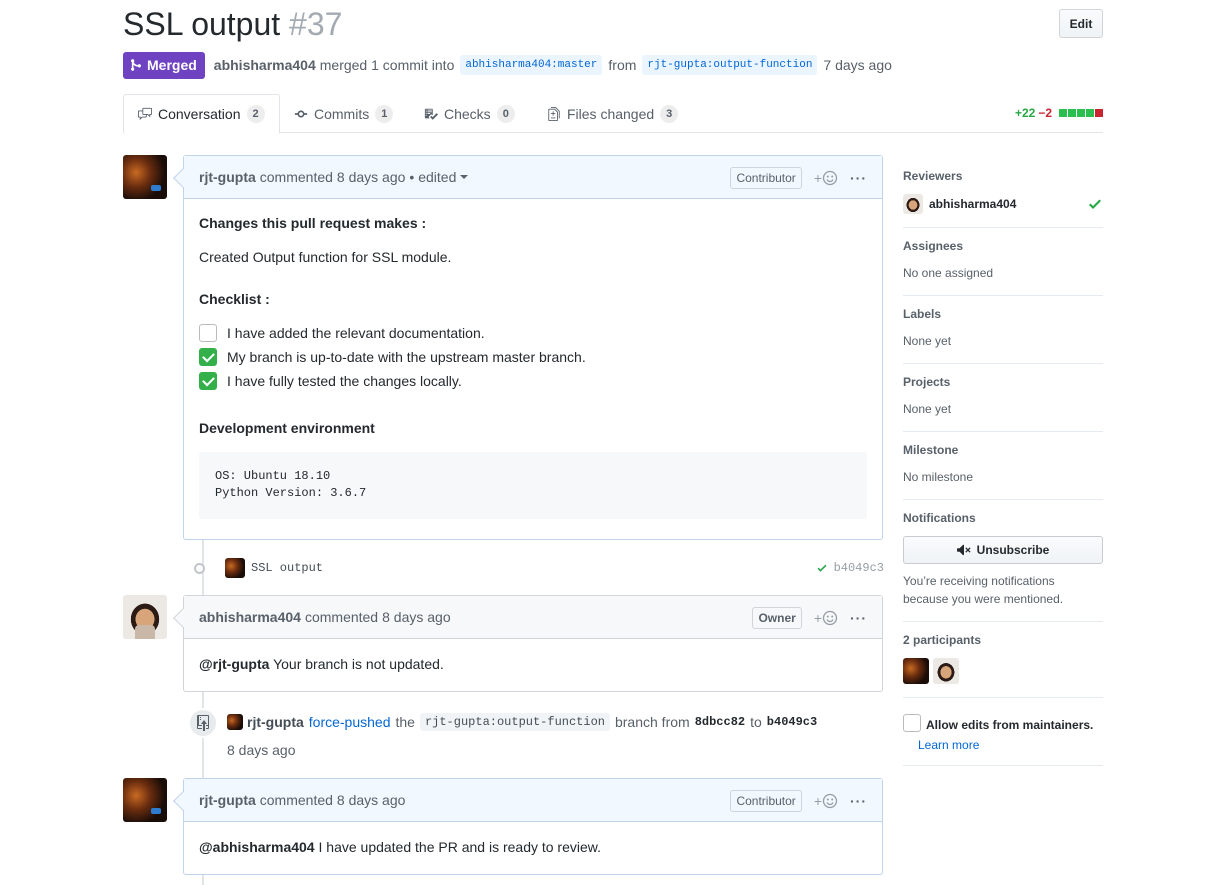 The image size is (1218, 885). What do you see at coordinates (464, 177) in the screenshot?
I see `caret-down-icon` at bounding box center [464, 177].